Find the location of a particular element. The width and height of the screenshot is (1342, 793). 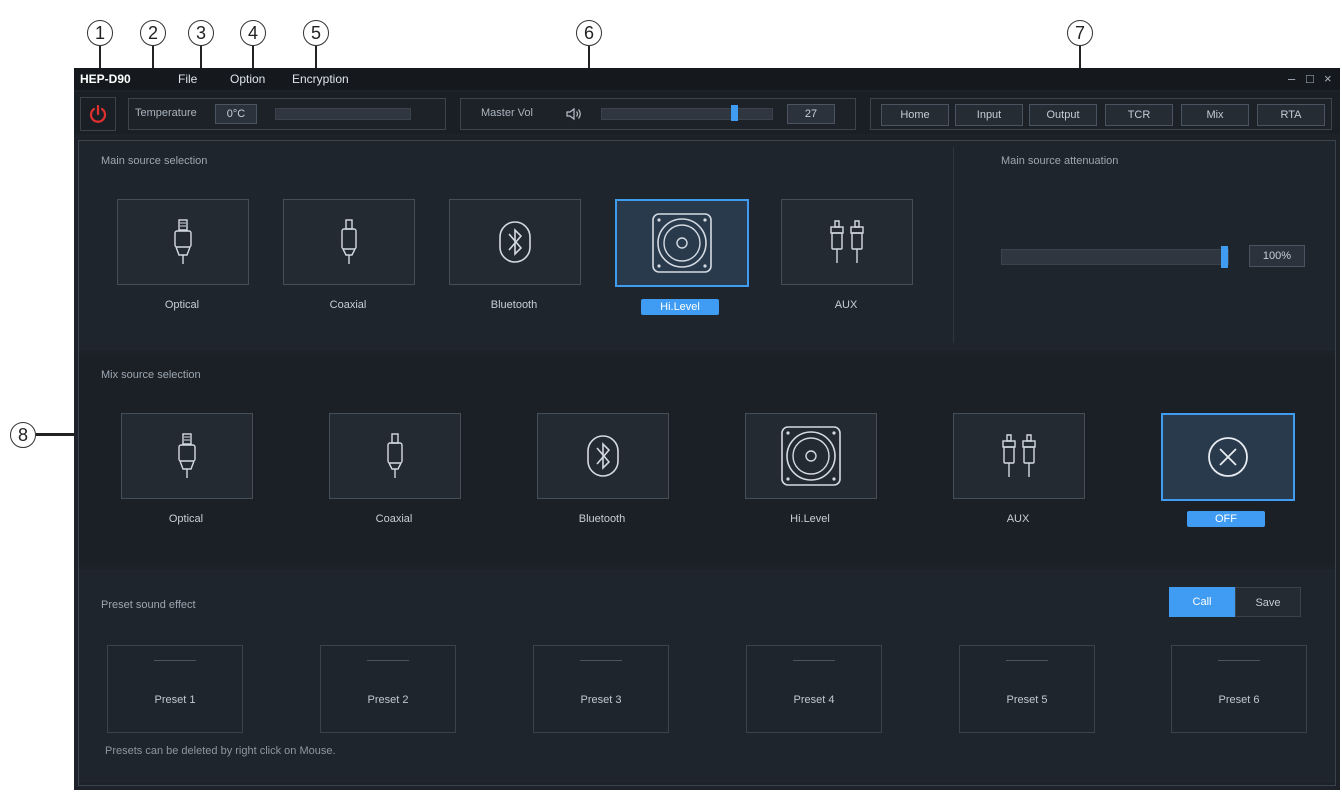

main-source-hilevel is located at coordinates (682, 243).